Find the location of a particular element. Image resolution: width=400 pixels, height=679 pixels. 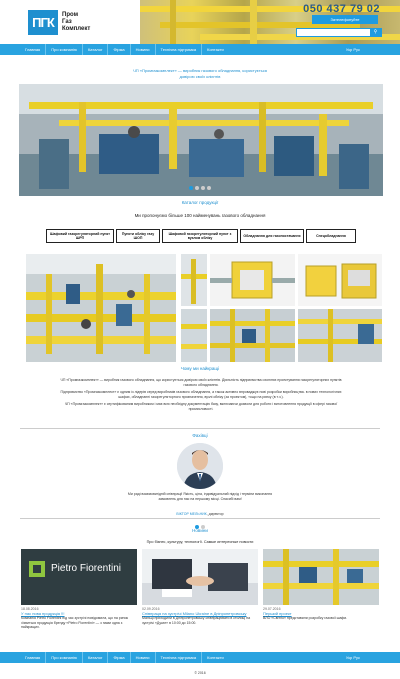

footer-nav-about: Про компанію is located at coordinates (64, 657).